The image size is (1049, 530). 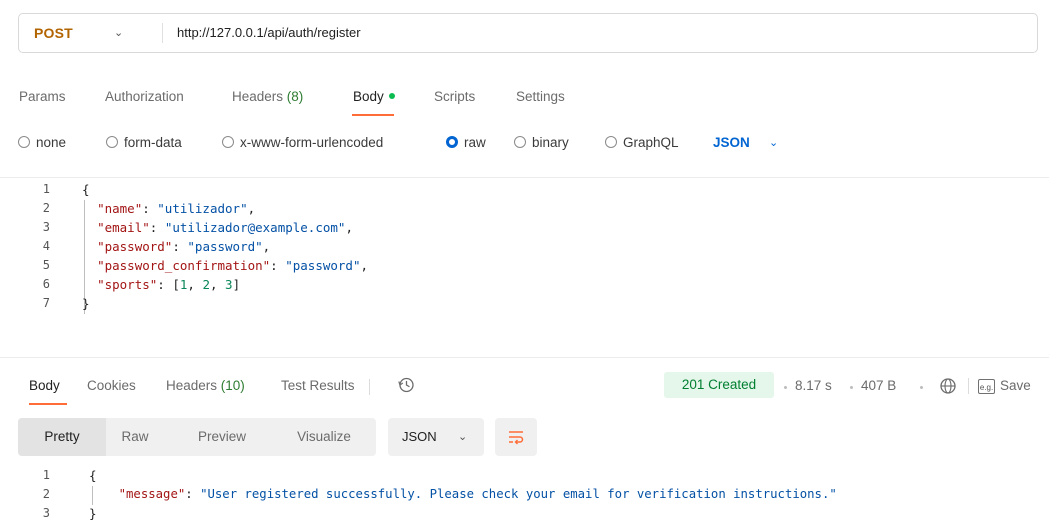 I want to click on response-tab-cookies: Cookies, so click(x=111, y=385).